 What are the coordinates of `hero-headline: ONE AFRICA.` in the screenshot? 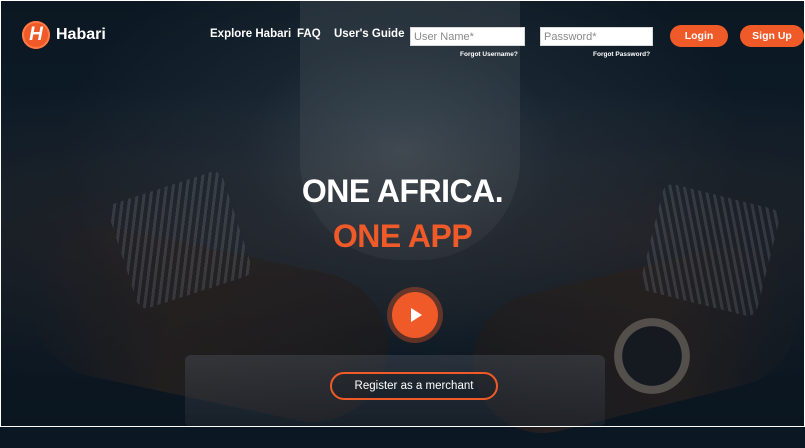 It's located at (402, 191).